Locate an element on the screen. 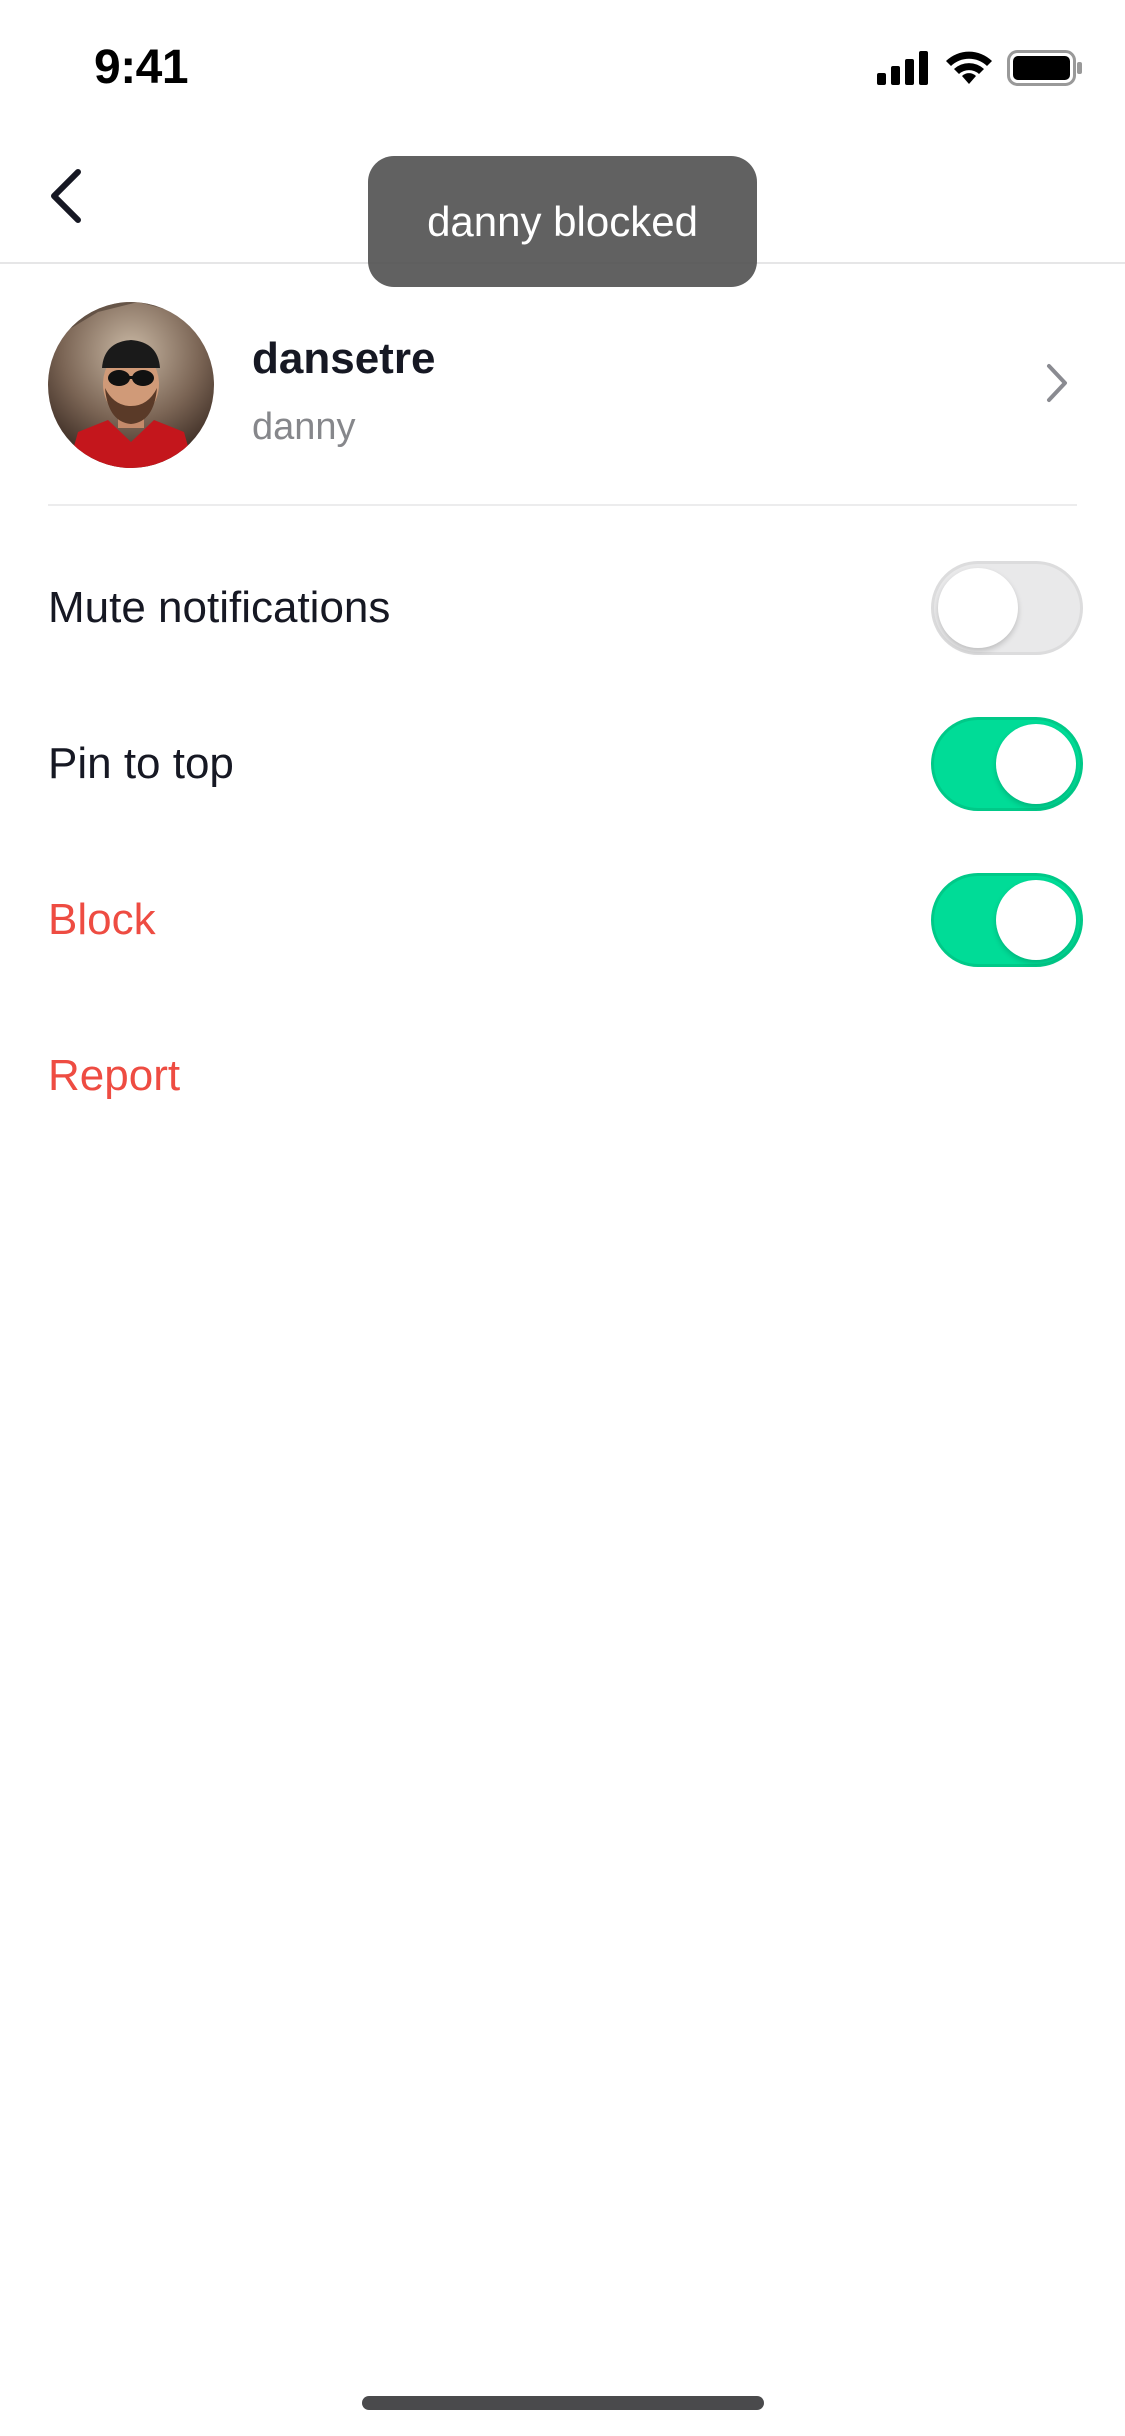 This screenshot has width=1125, height=2436. mute-notifications-label: Mute notifications is located at coordinates (219, 607).